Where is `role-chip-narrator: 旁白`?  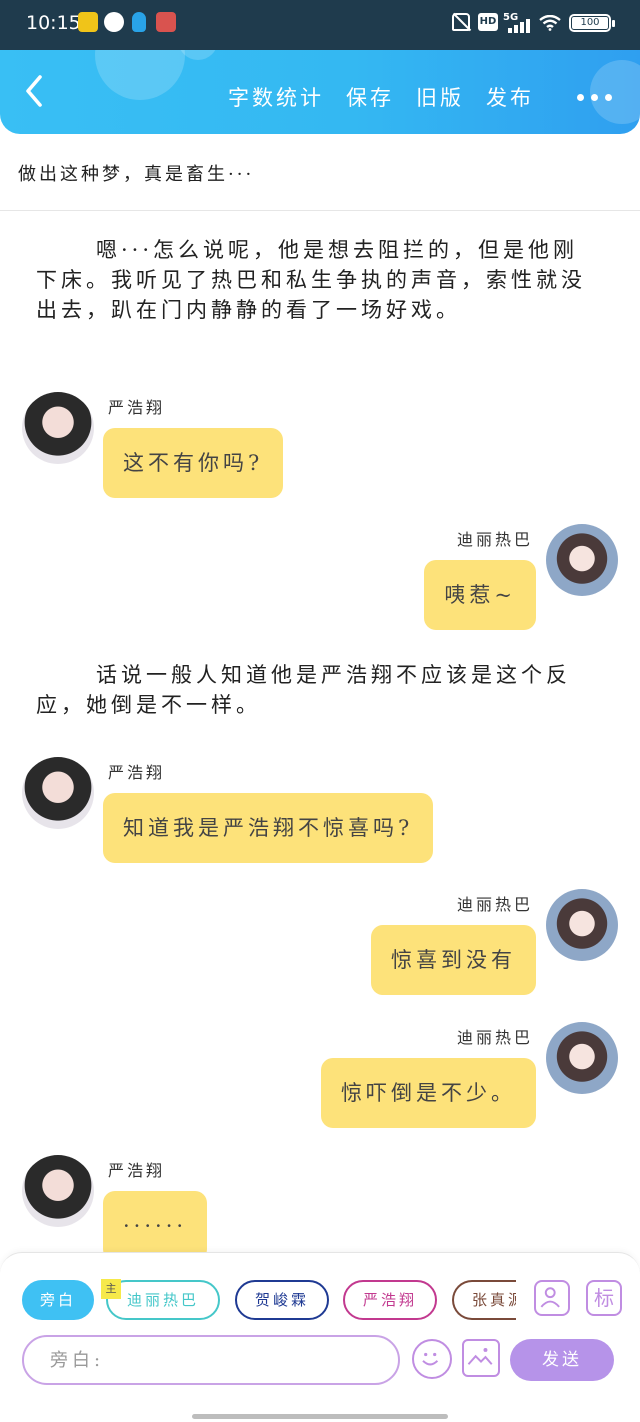
role-chip-narrator: 旁白 is located at coordinates (58, 1300).